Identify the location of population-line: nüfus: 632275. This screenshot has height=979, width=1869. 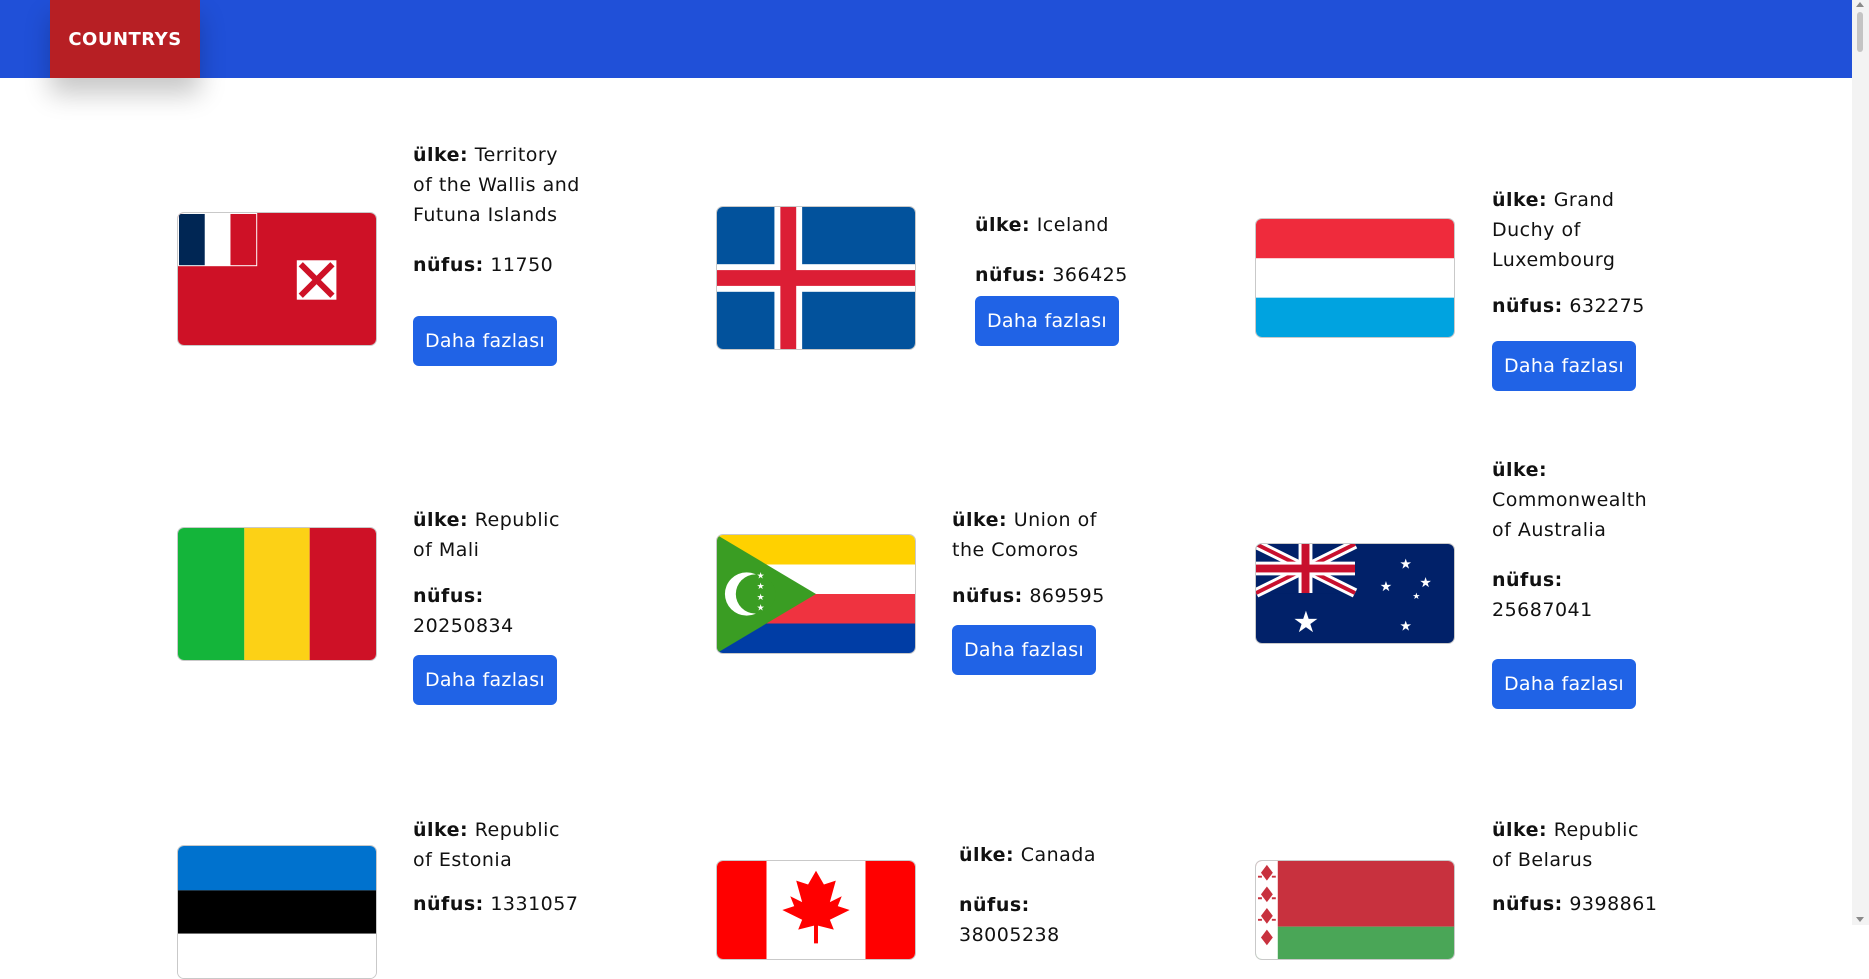
(1568, 306).